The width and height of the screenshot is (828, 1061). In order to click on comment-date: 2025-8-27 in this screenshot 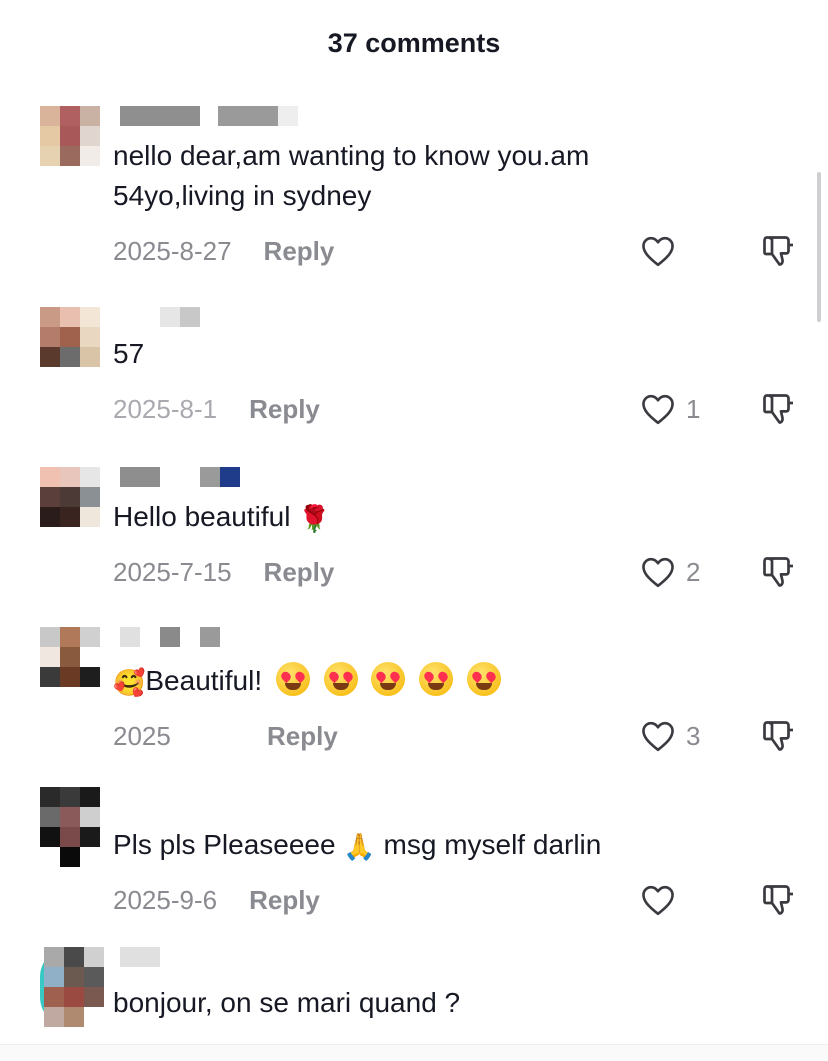, I will do `click(172, 250)`.